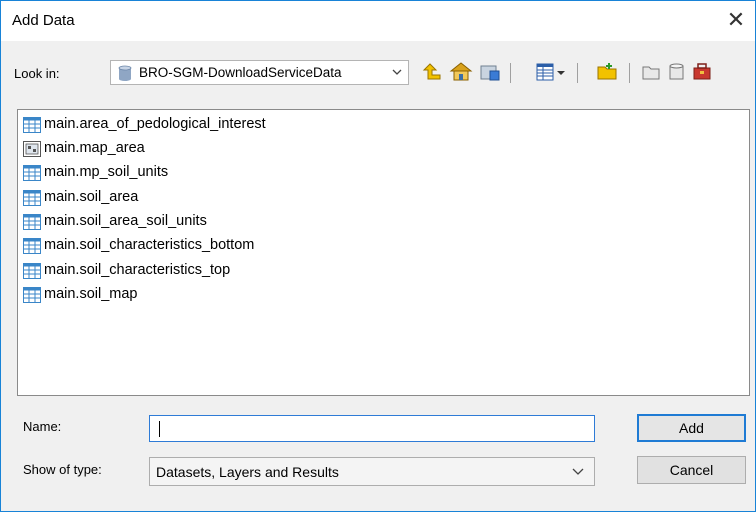 The height and width of the screenshot is (512, 756). Describe the element at coordinates (372, 471) in the screenshot. I see `show-type-dropdown: Datasets, Layers and Results` at that location.